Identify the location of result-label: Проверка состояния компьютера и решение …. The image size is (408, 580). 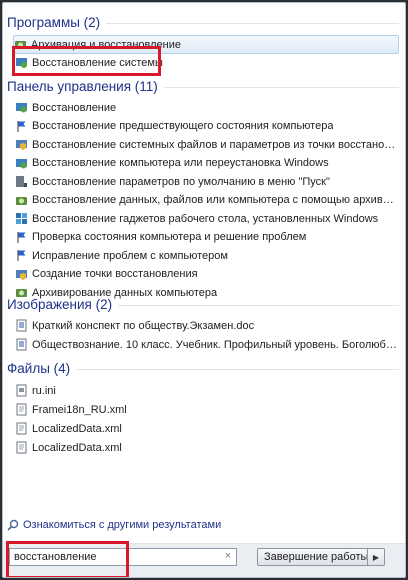
(169, 237).